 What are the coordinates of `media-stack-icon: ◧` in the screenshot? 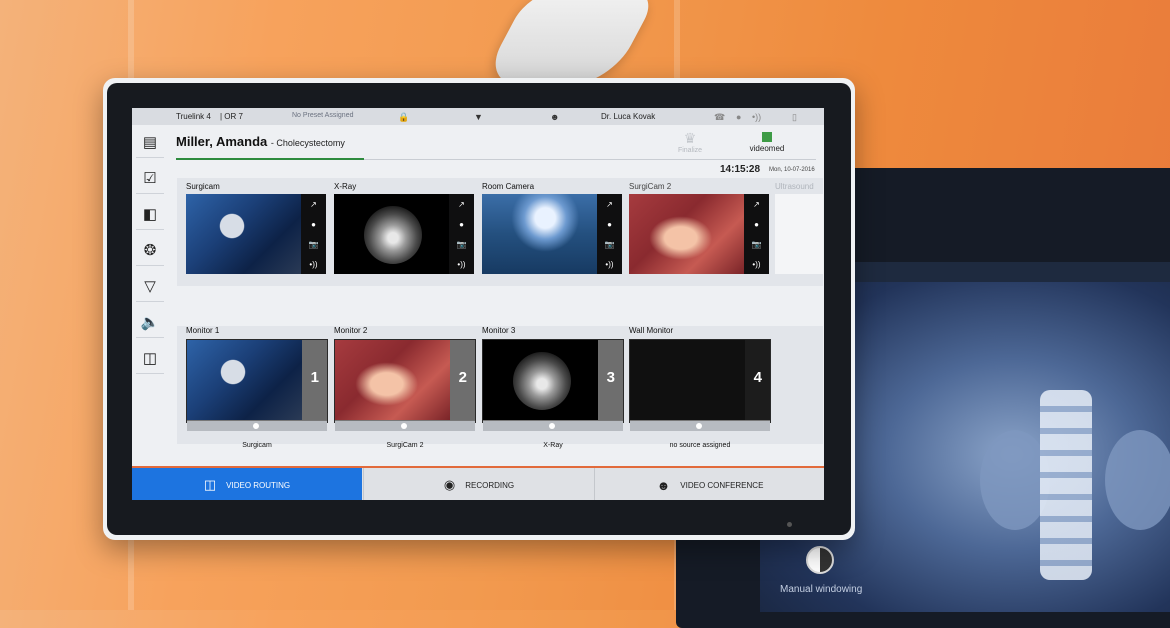 It's located at (150, 214).